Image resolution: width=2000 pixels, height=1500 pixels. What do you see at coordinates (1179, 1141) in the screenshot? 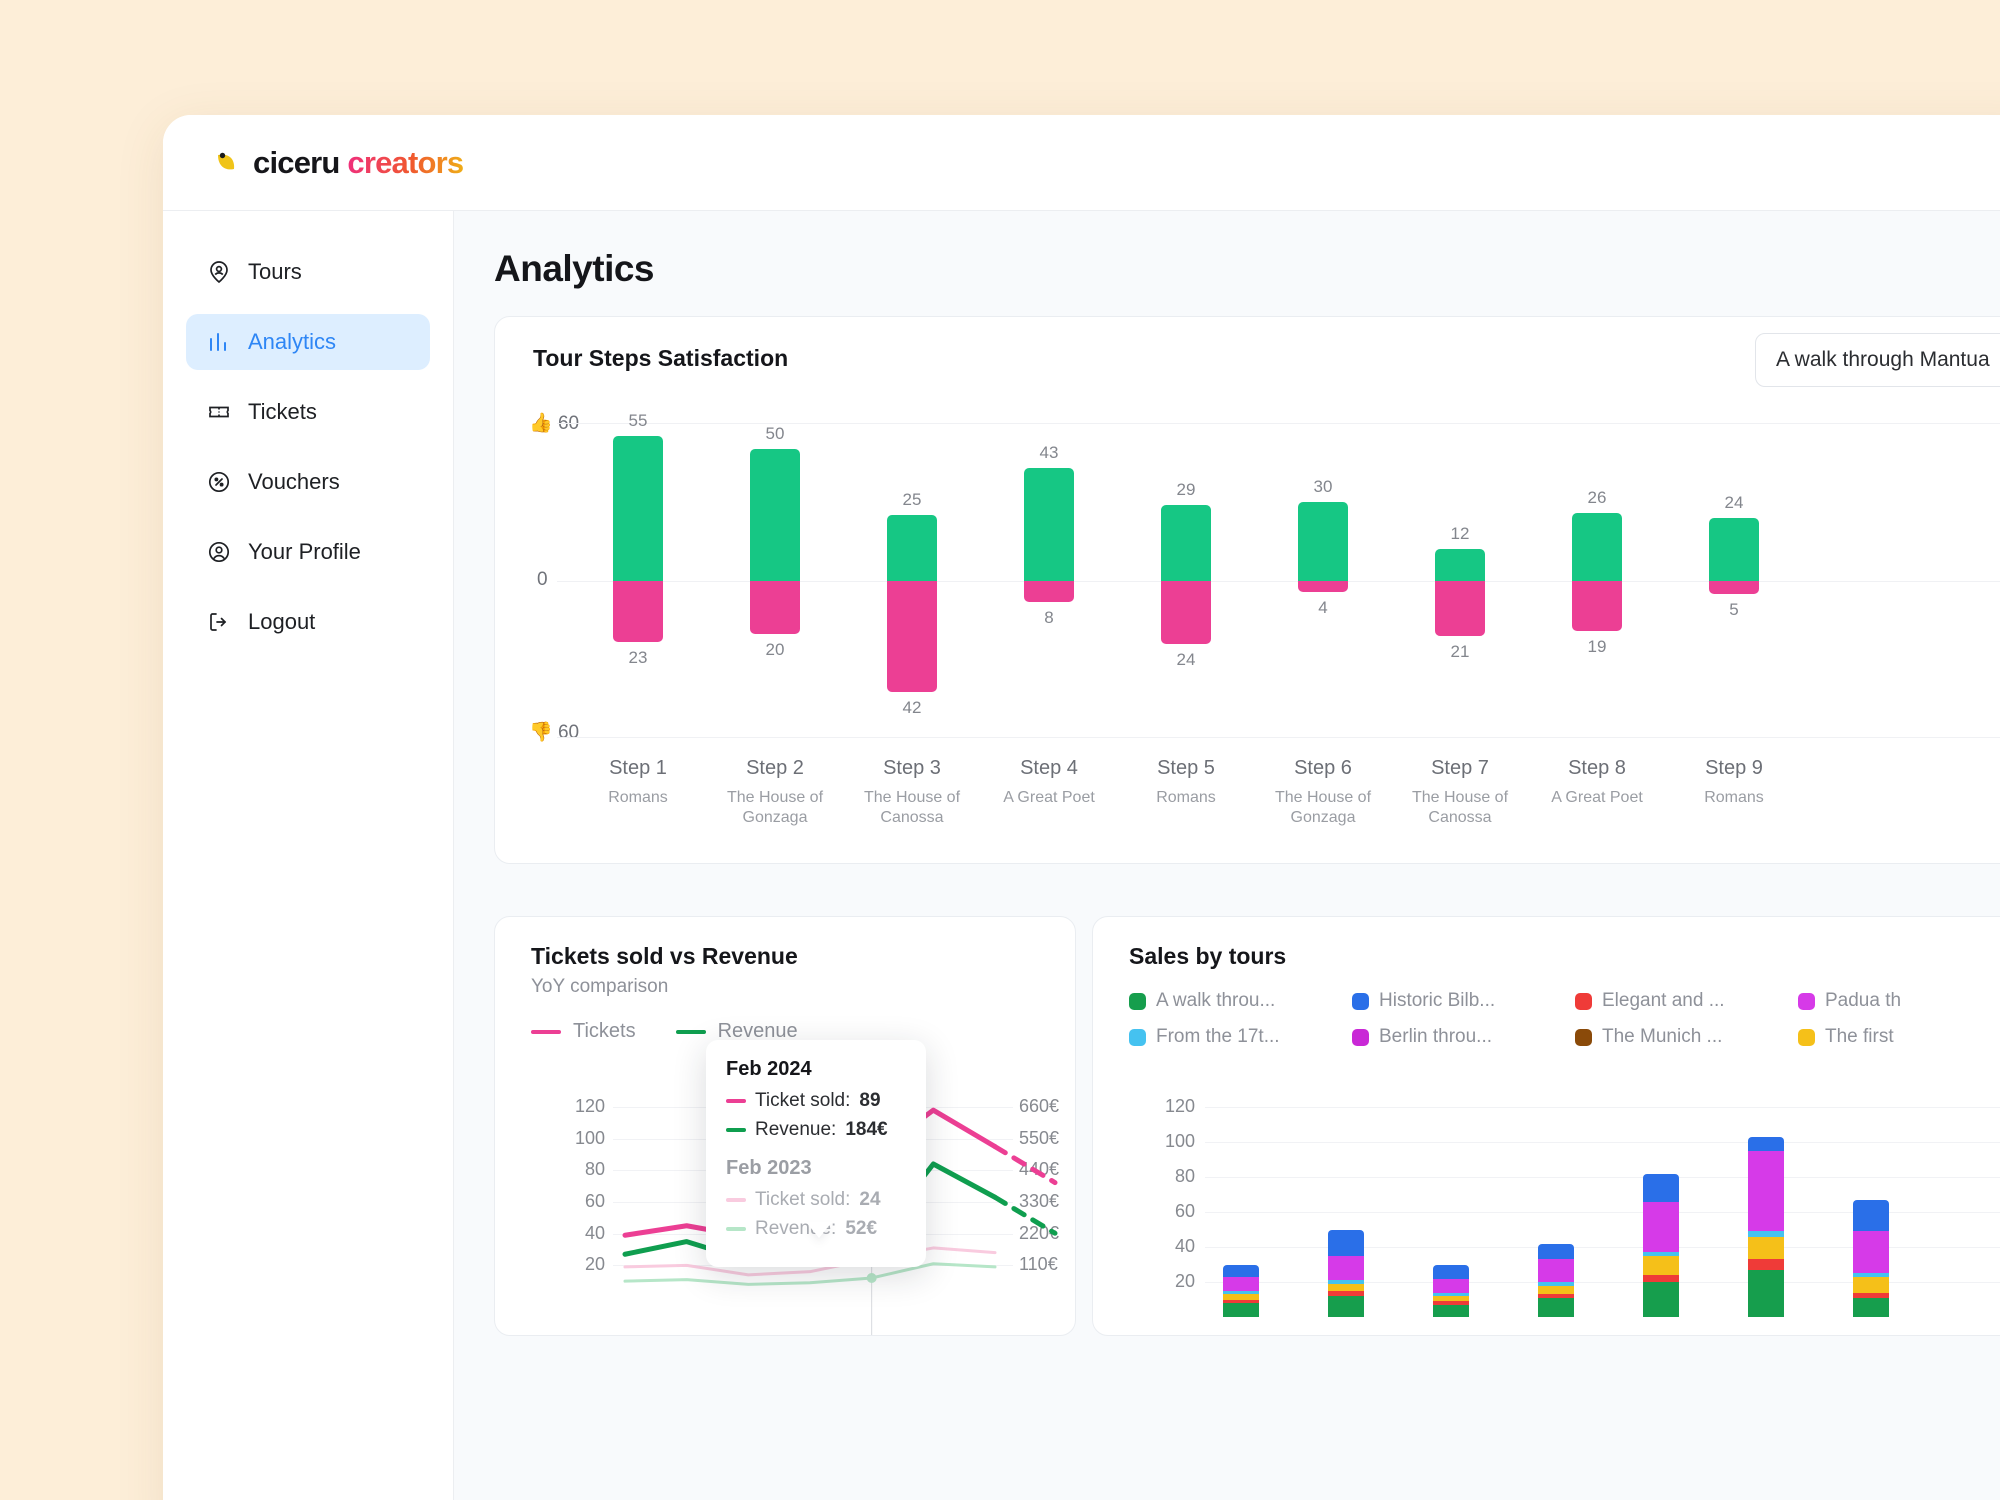
I see `y-axis-tick: 100` at bounding box center [1179, 1141].